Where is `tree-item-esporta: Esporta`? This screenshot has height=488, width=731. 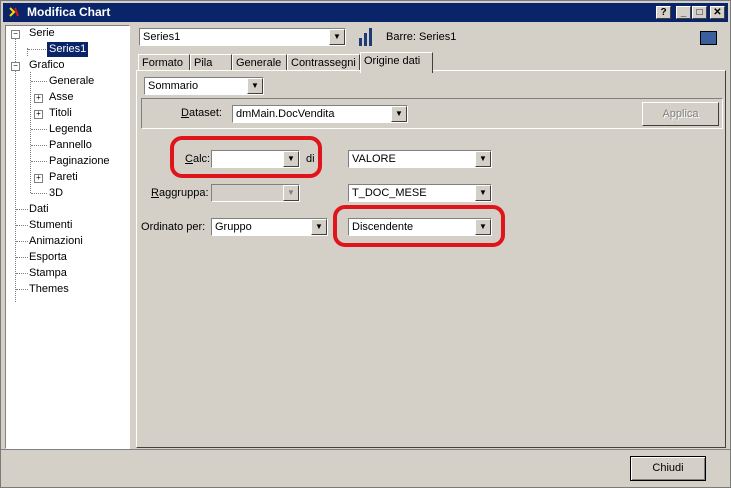
tree-item-esporta: Esporta is located at coordinates (48, 257).